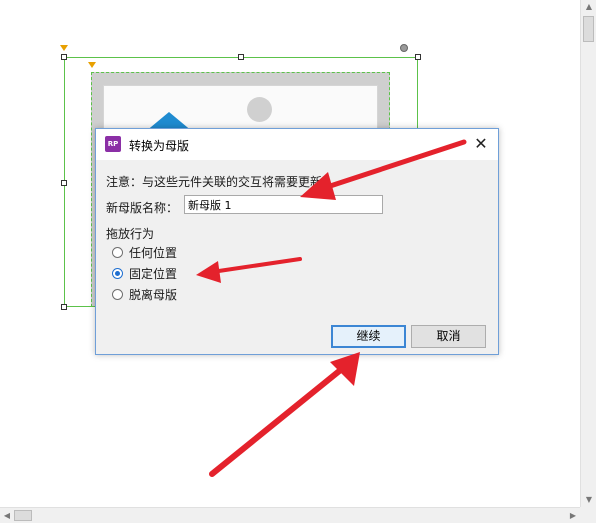 This screenshot has height=524, width=596. I want to click on option-fixed-position: 固定位置, so click(144, 273).